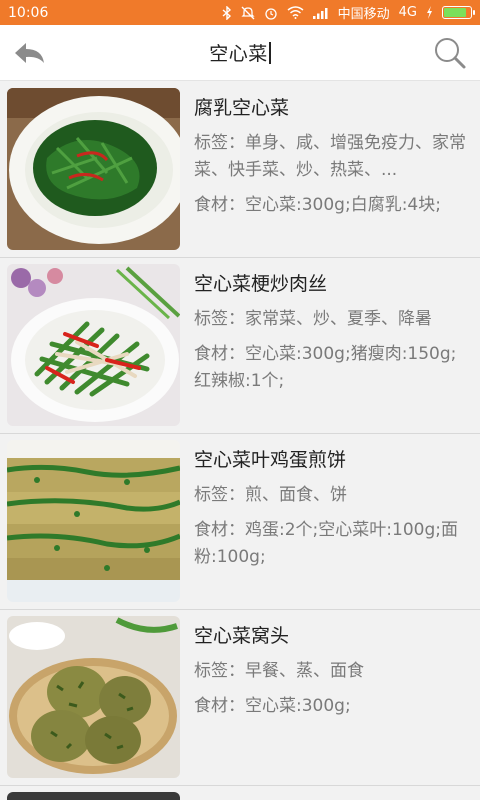 This screenshot has width=480, height=800. I want to click on wifi-icon, so click(295, 12).